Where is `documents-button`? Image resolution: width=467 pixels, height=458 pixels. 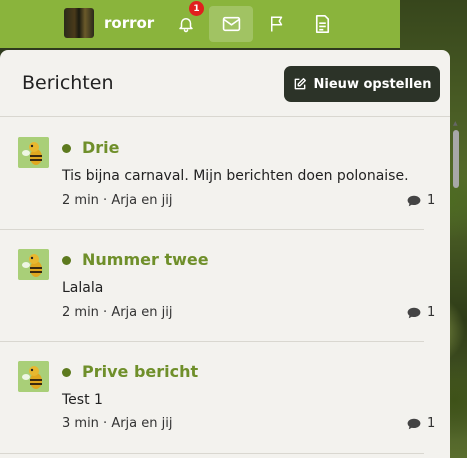
documents-button is located at coordinates (322, 24).